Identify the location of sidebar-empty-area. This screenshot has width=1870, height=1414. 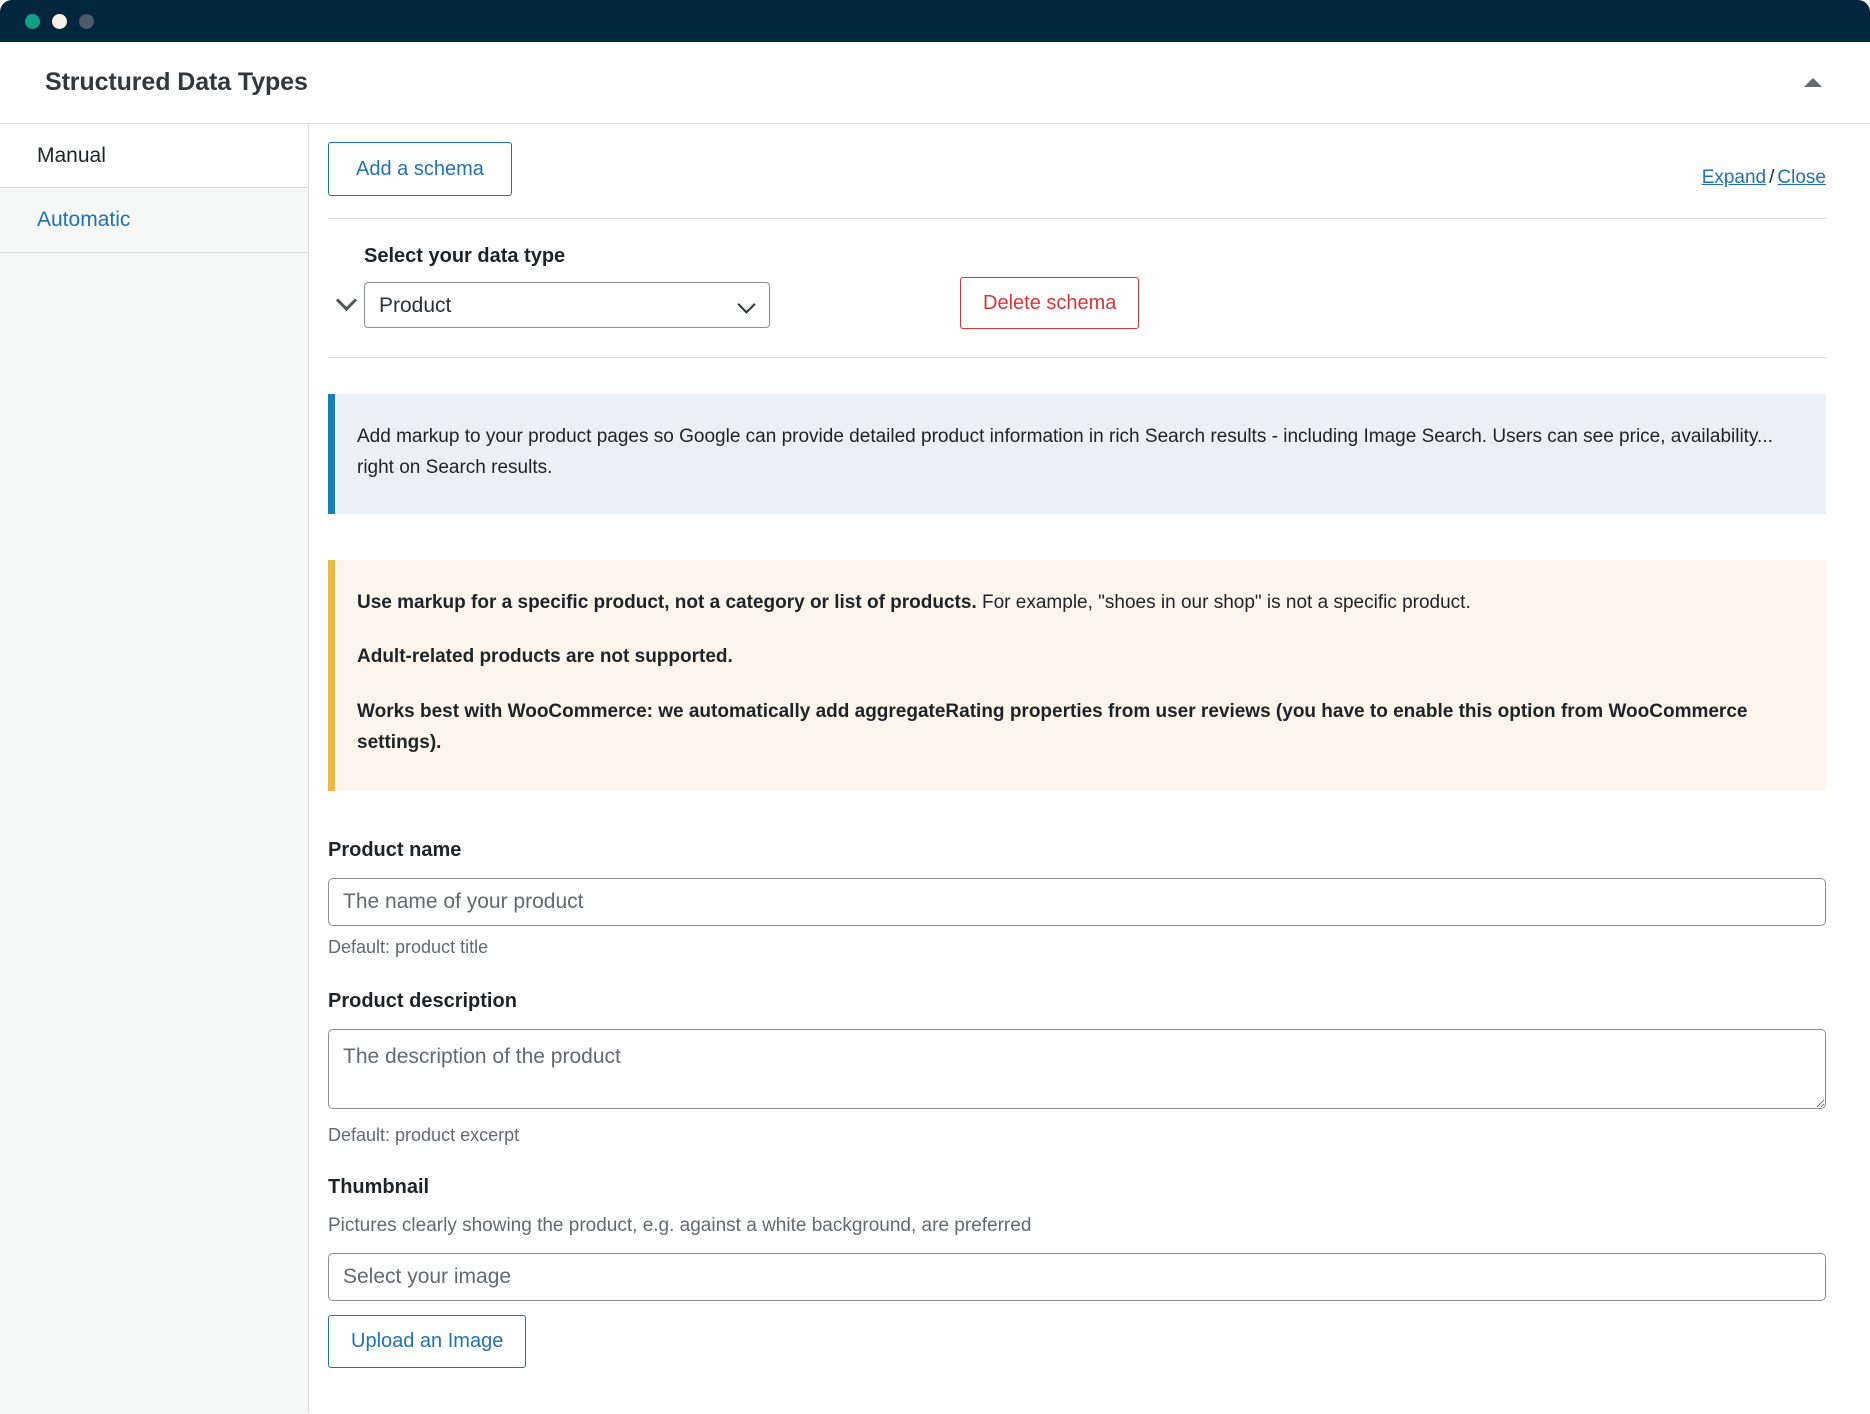
(154, 833).